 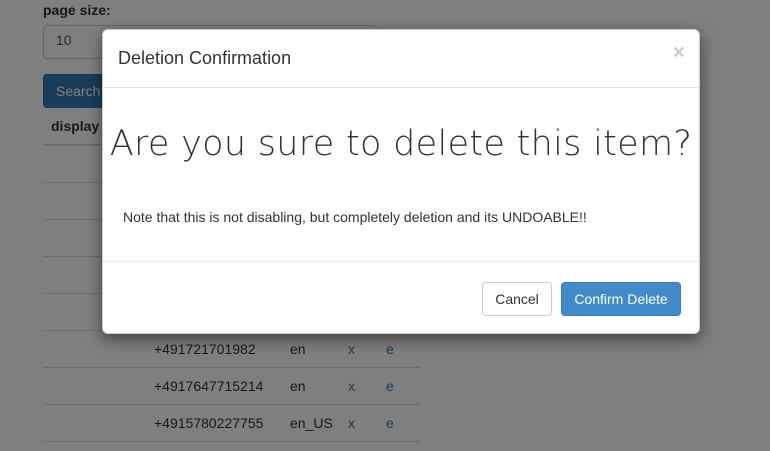 What do you see at coordinates (205, 58) in the screenshot?
I see `modal-title: Deletion Confirmation` at bounding box center [205, 58].